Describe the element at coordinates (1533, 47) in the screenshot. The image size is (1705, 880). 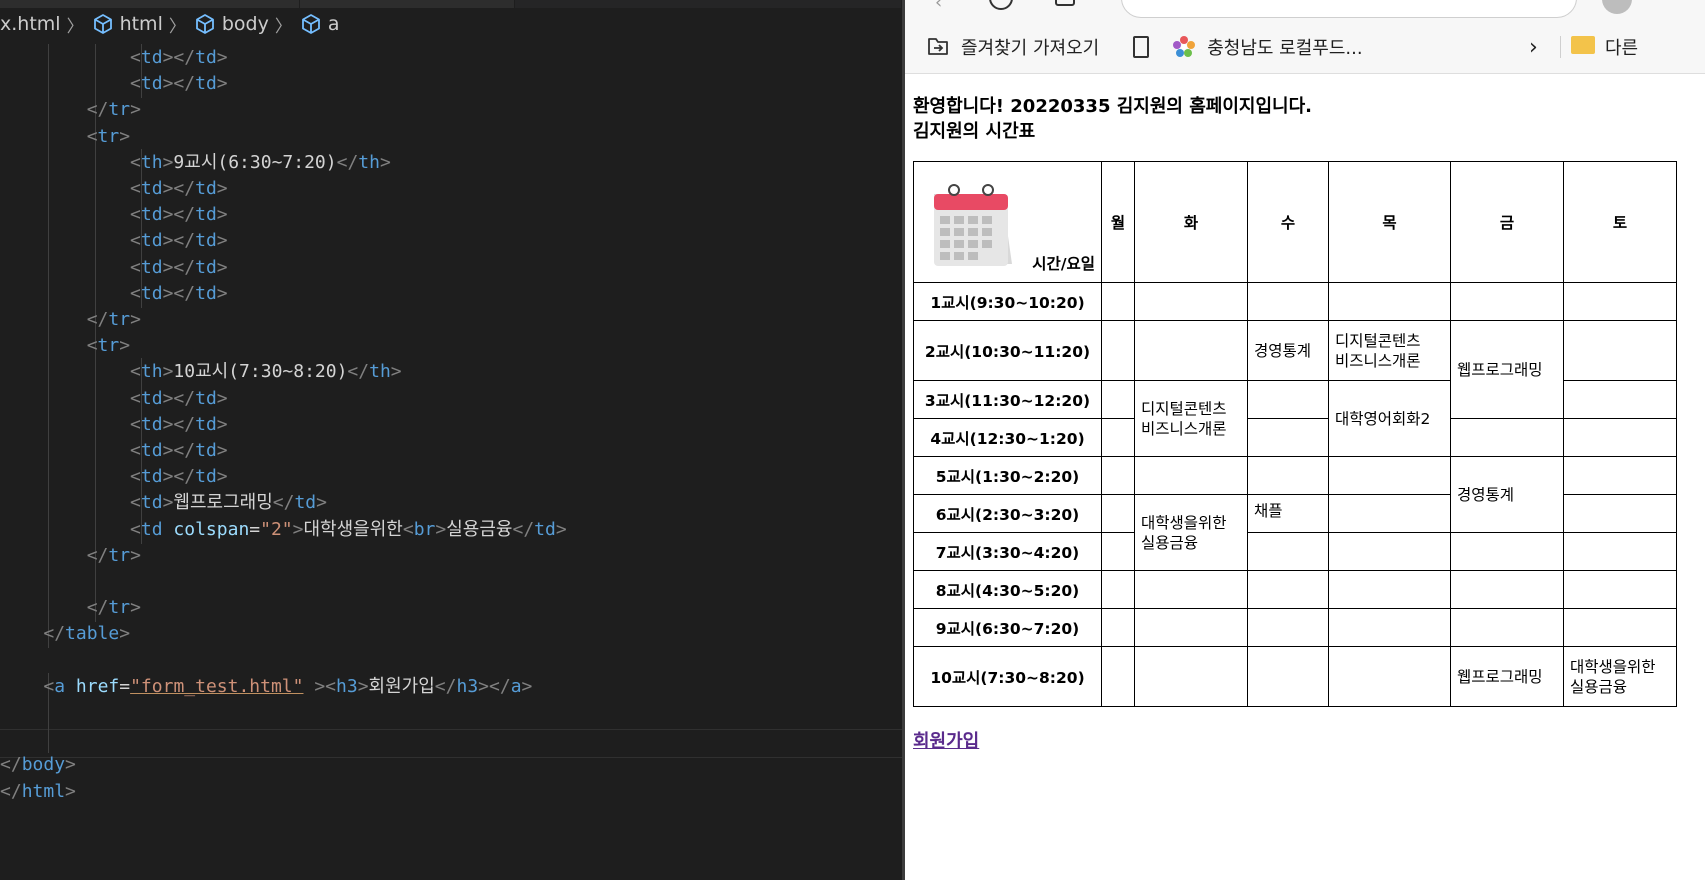
I see `chevron-right-icon: ›` at that location.